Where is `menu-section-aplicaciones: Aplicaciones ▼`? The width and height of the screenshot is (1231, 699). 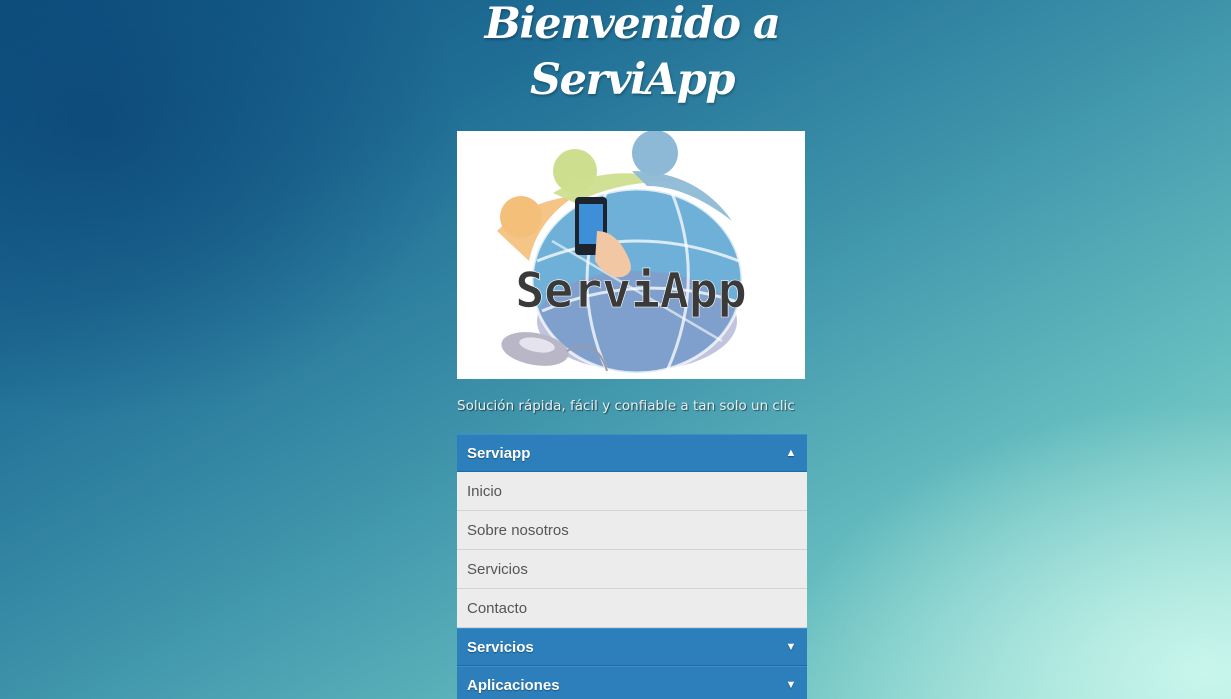 menu-section-aplicaciones: Aplicaciones ▼ is located at coordinates (632, 682).